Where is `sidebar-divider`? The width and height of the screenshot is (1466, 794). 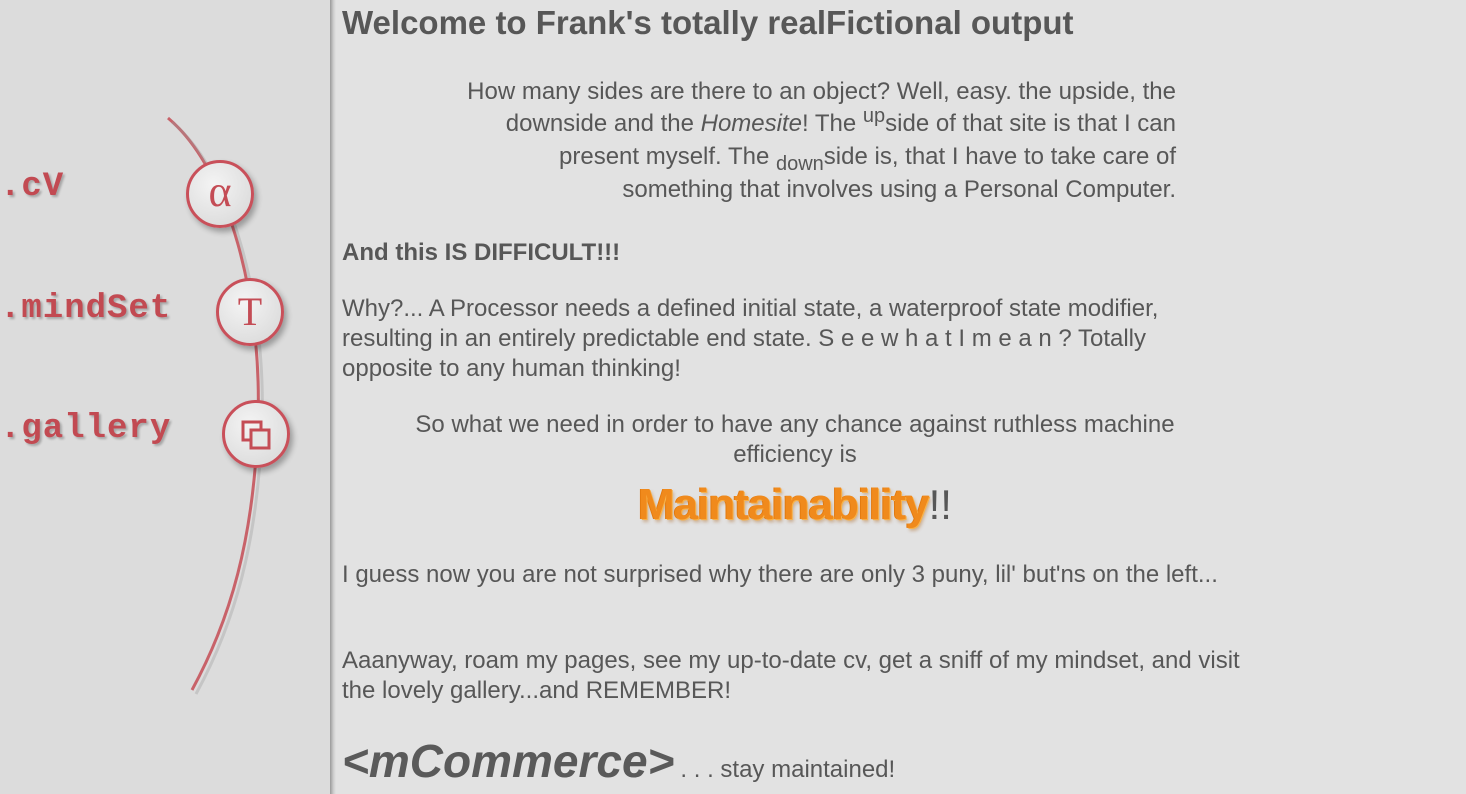 sidebar-divider is located at coordinates (333, 397).